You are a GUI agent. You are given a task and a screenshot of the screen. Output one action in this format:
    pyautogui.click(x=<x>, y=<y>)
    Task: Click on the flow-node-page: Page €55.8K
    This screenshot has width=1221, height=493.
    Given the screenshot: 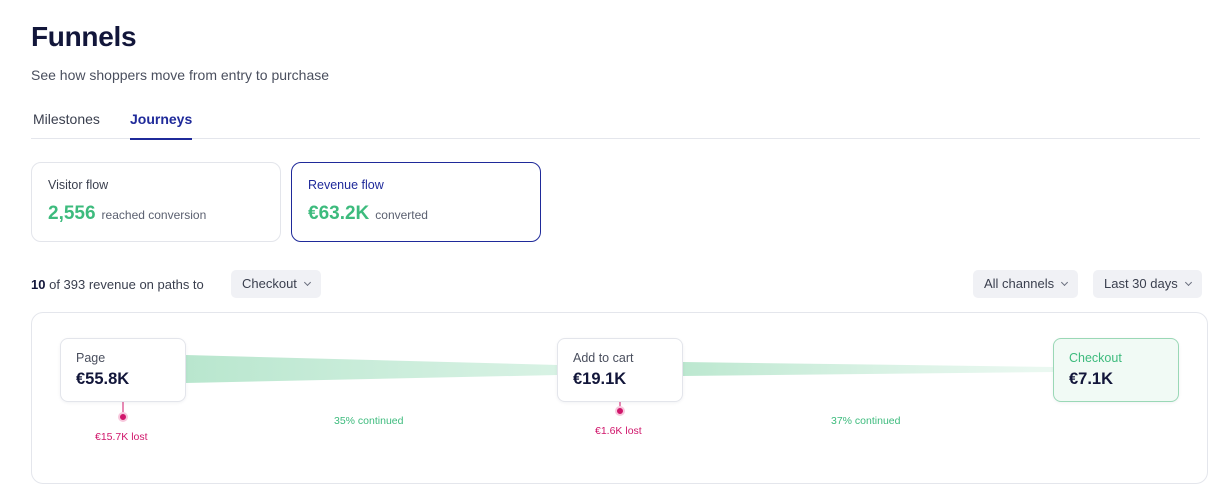 What is the action you would take?
    pyautogui.click(x=123, y=370)
    